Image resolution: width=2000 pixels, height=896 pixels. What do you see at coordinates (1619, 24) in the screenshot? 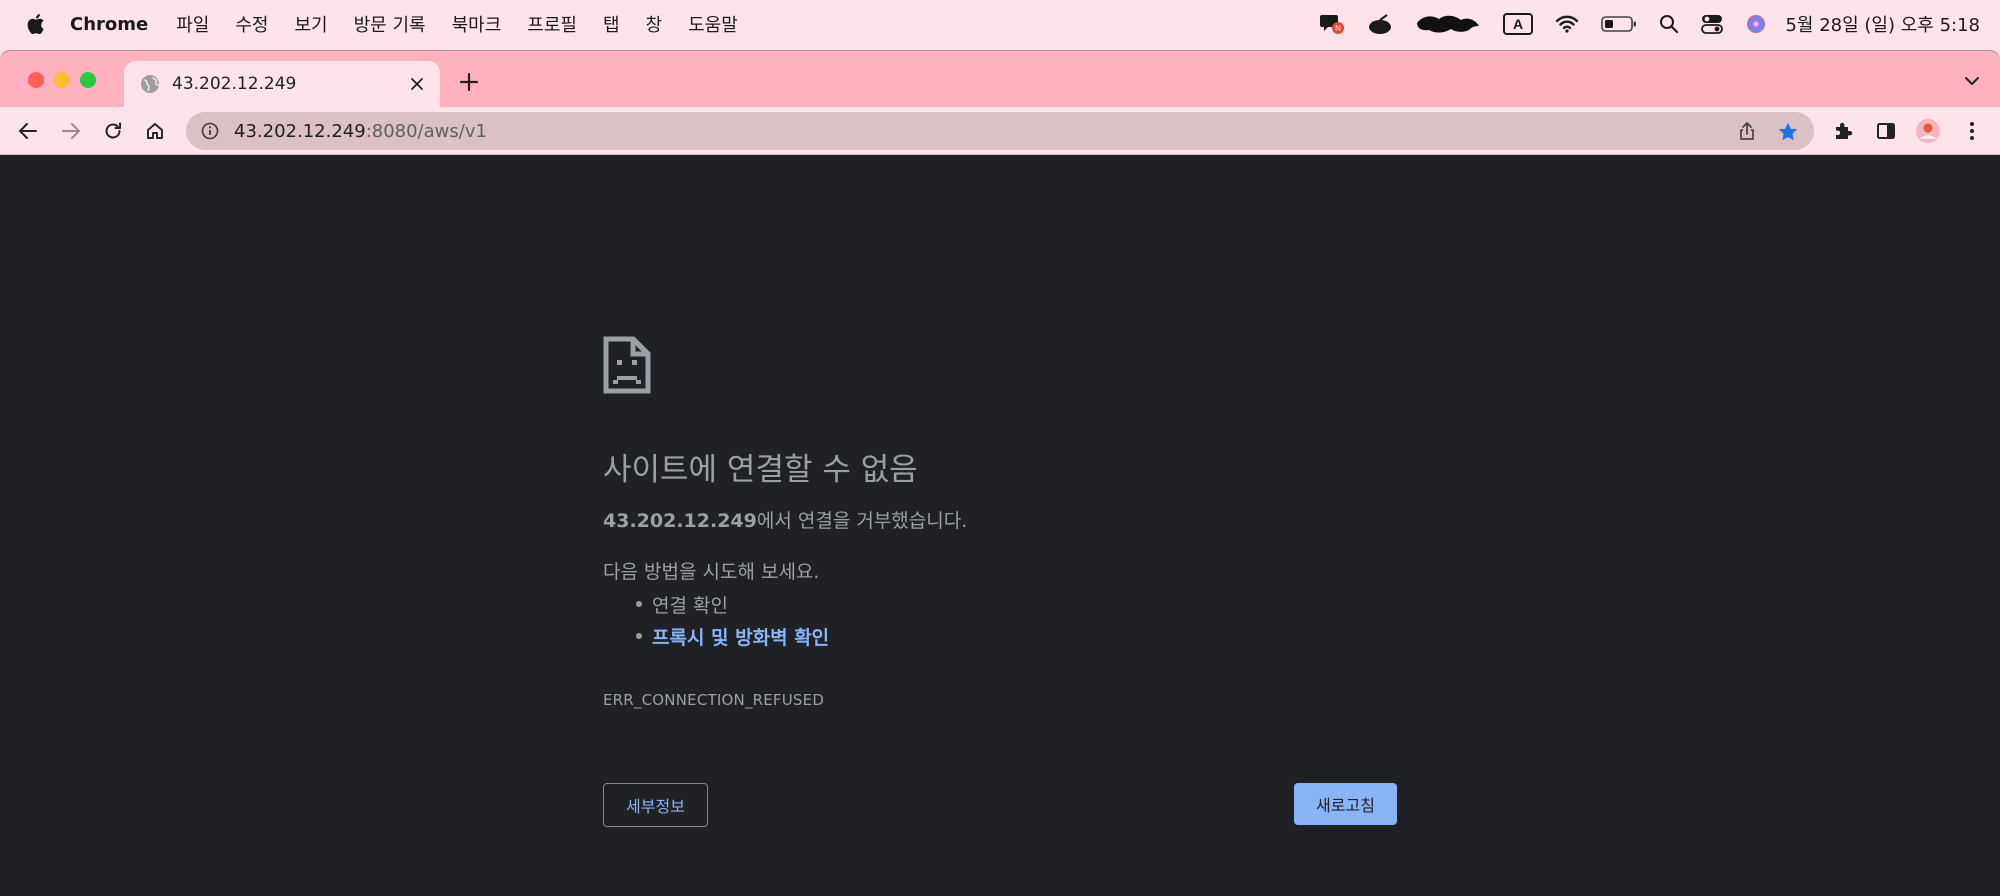
I see `battery-icon` at bounding box center [1619, 24].